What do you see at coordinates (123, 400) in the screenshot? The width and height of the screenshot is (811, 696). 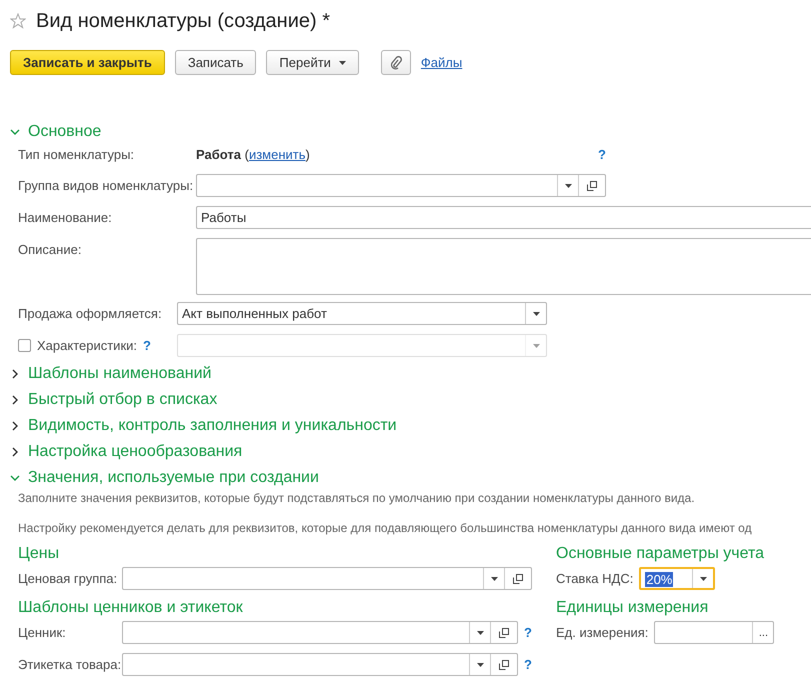 I see `section-title: Быстрый отбор в списках` at bounding box center [123, 400].